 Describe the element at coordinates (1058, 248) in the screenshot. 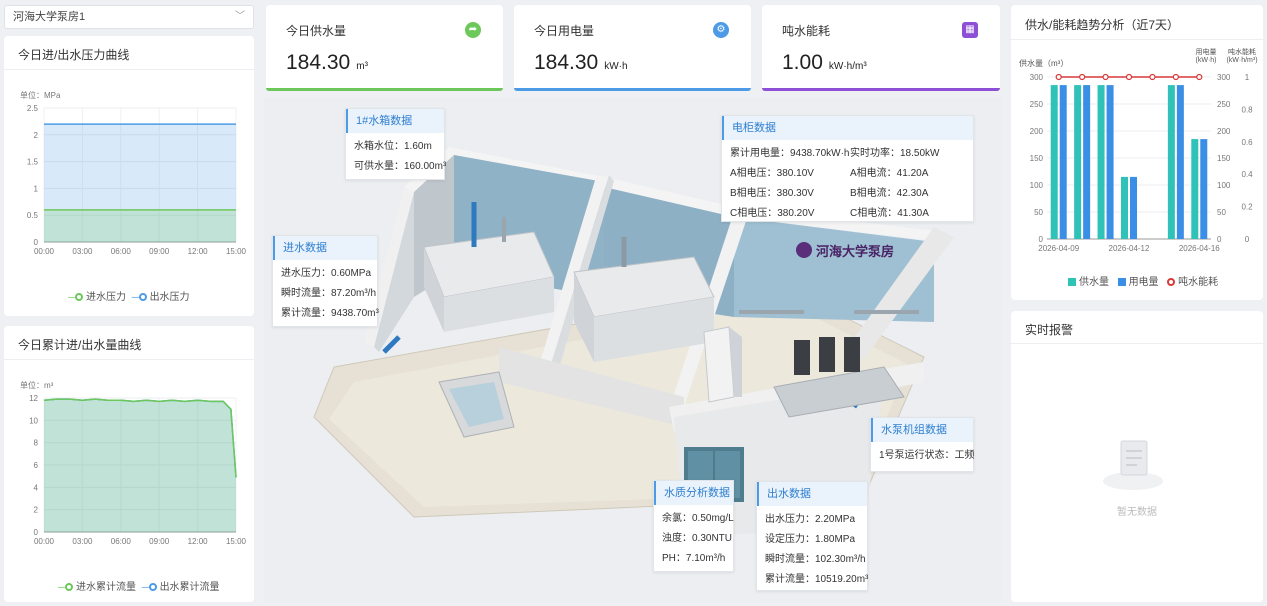

I see `x-tick-label: 2026-04-09` at that location.